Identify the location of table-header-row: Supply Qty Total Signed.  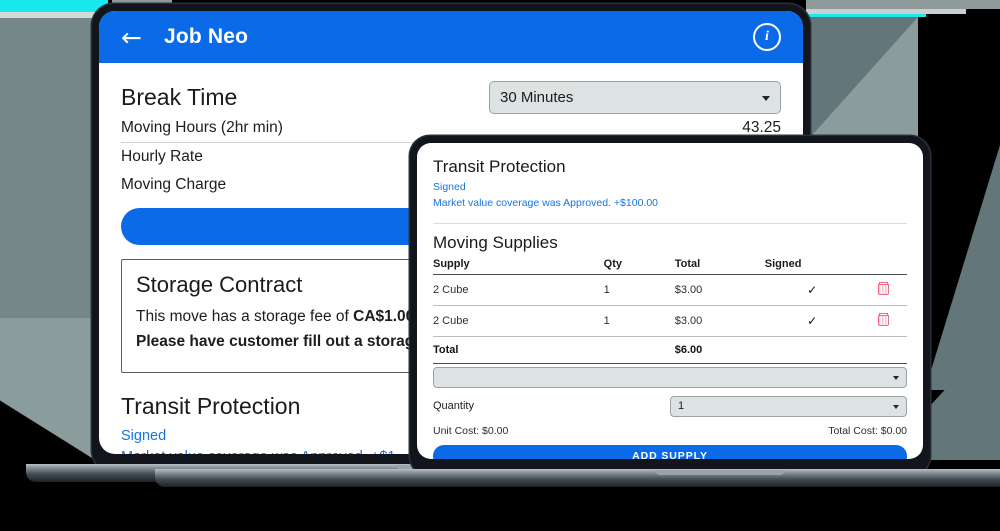
(670, 266).